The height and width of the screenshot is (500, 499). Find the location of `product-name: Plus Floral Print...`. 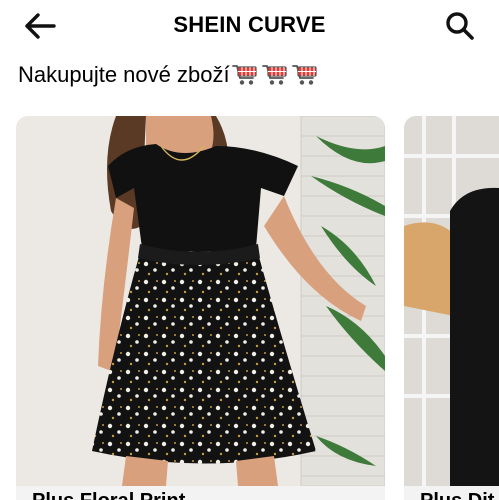

product-name: Plus Floral Print... is located at coordinates (117, 495).